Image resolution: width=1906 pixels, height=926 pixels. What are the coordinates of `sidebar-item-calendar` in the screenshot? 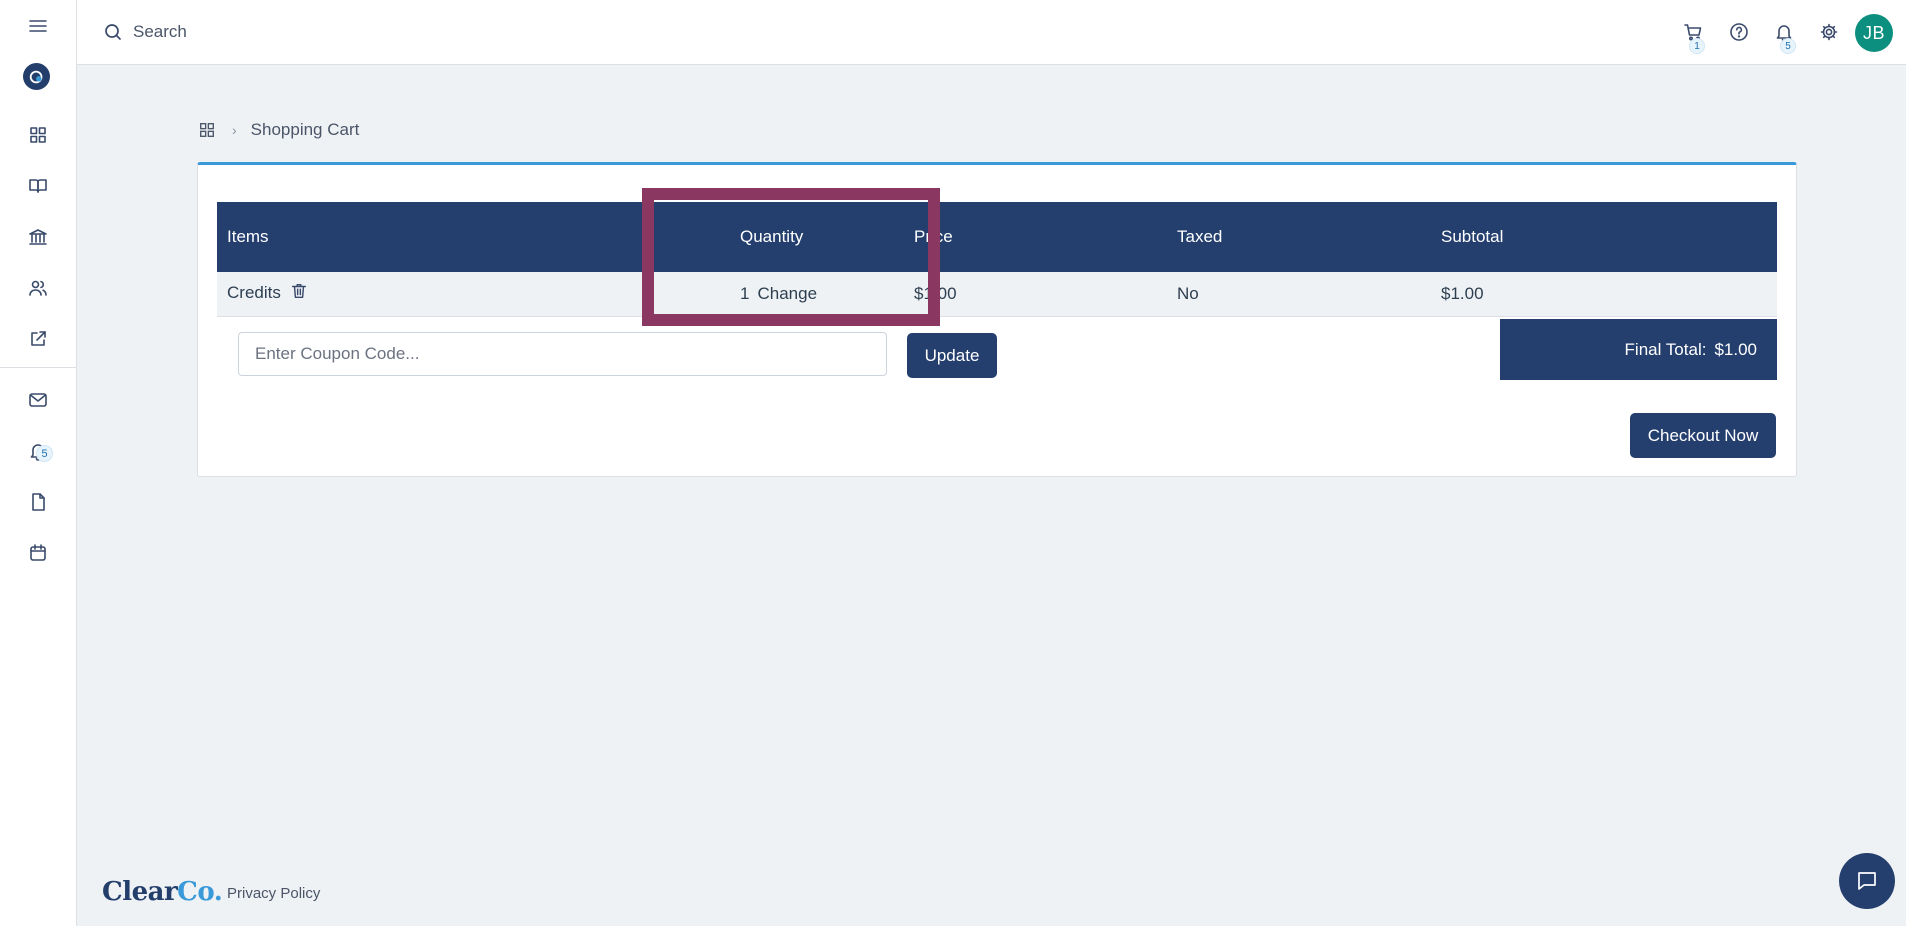 It's located at (38, 553).